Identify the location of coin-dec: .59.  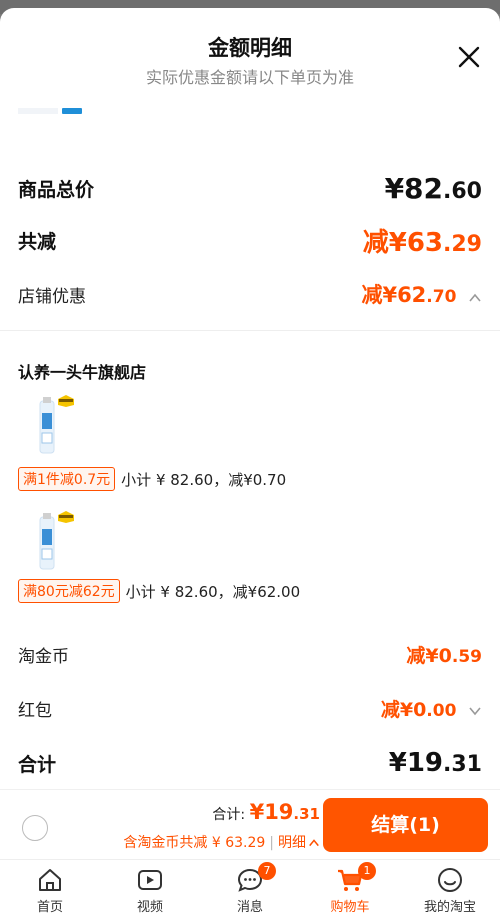
(466, 656).